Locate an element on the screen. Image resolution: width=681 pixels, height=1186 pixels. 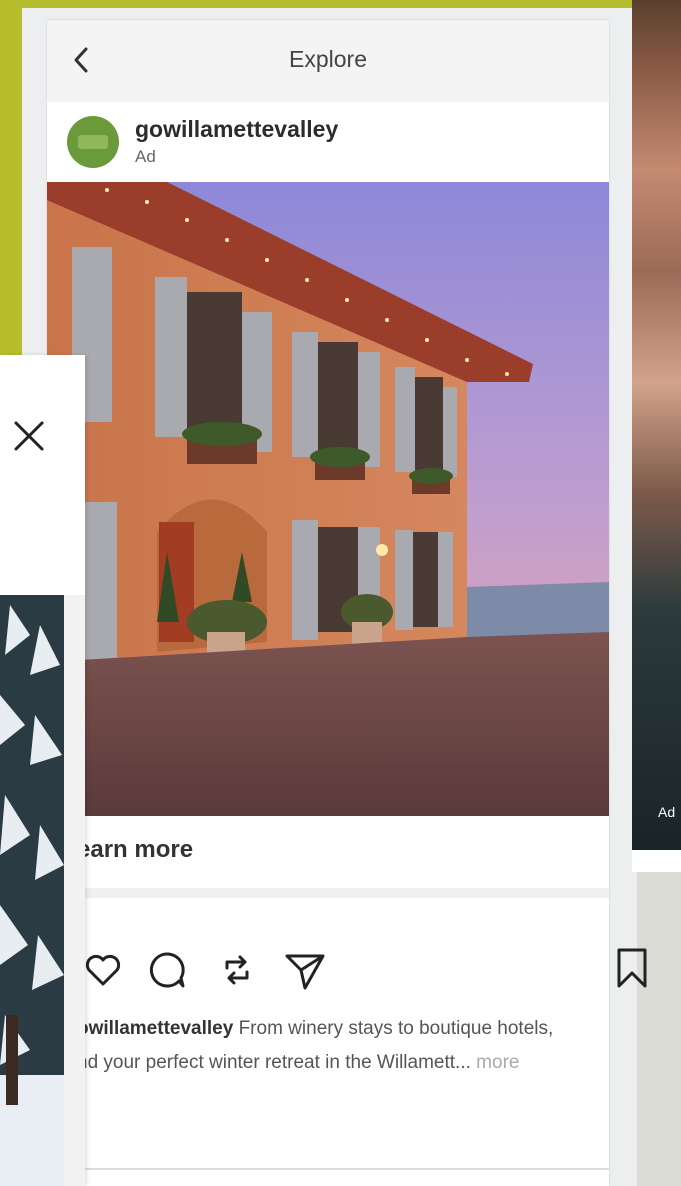
top-bar: Explore is located at coordinates (328, 60).